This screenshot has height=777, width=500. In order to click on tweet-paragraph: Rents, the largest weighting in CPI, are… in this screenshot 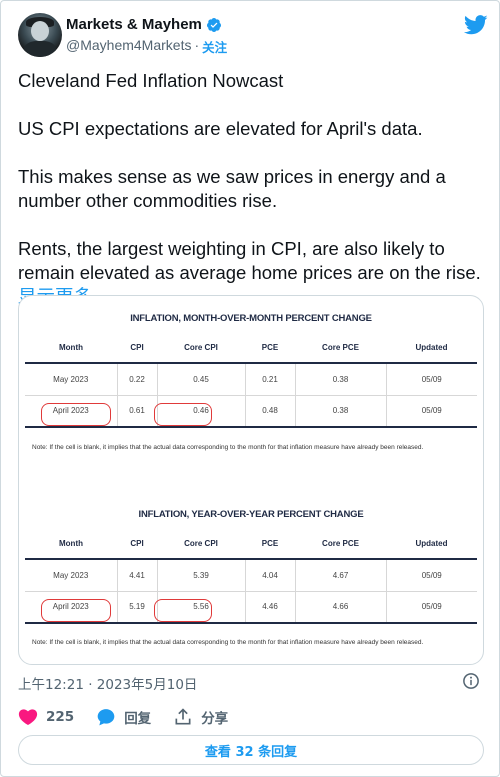, I will do `click(249, 260)`.